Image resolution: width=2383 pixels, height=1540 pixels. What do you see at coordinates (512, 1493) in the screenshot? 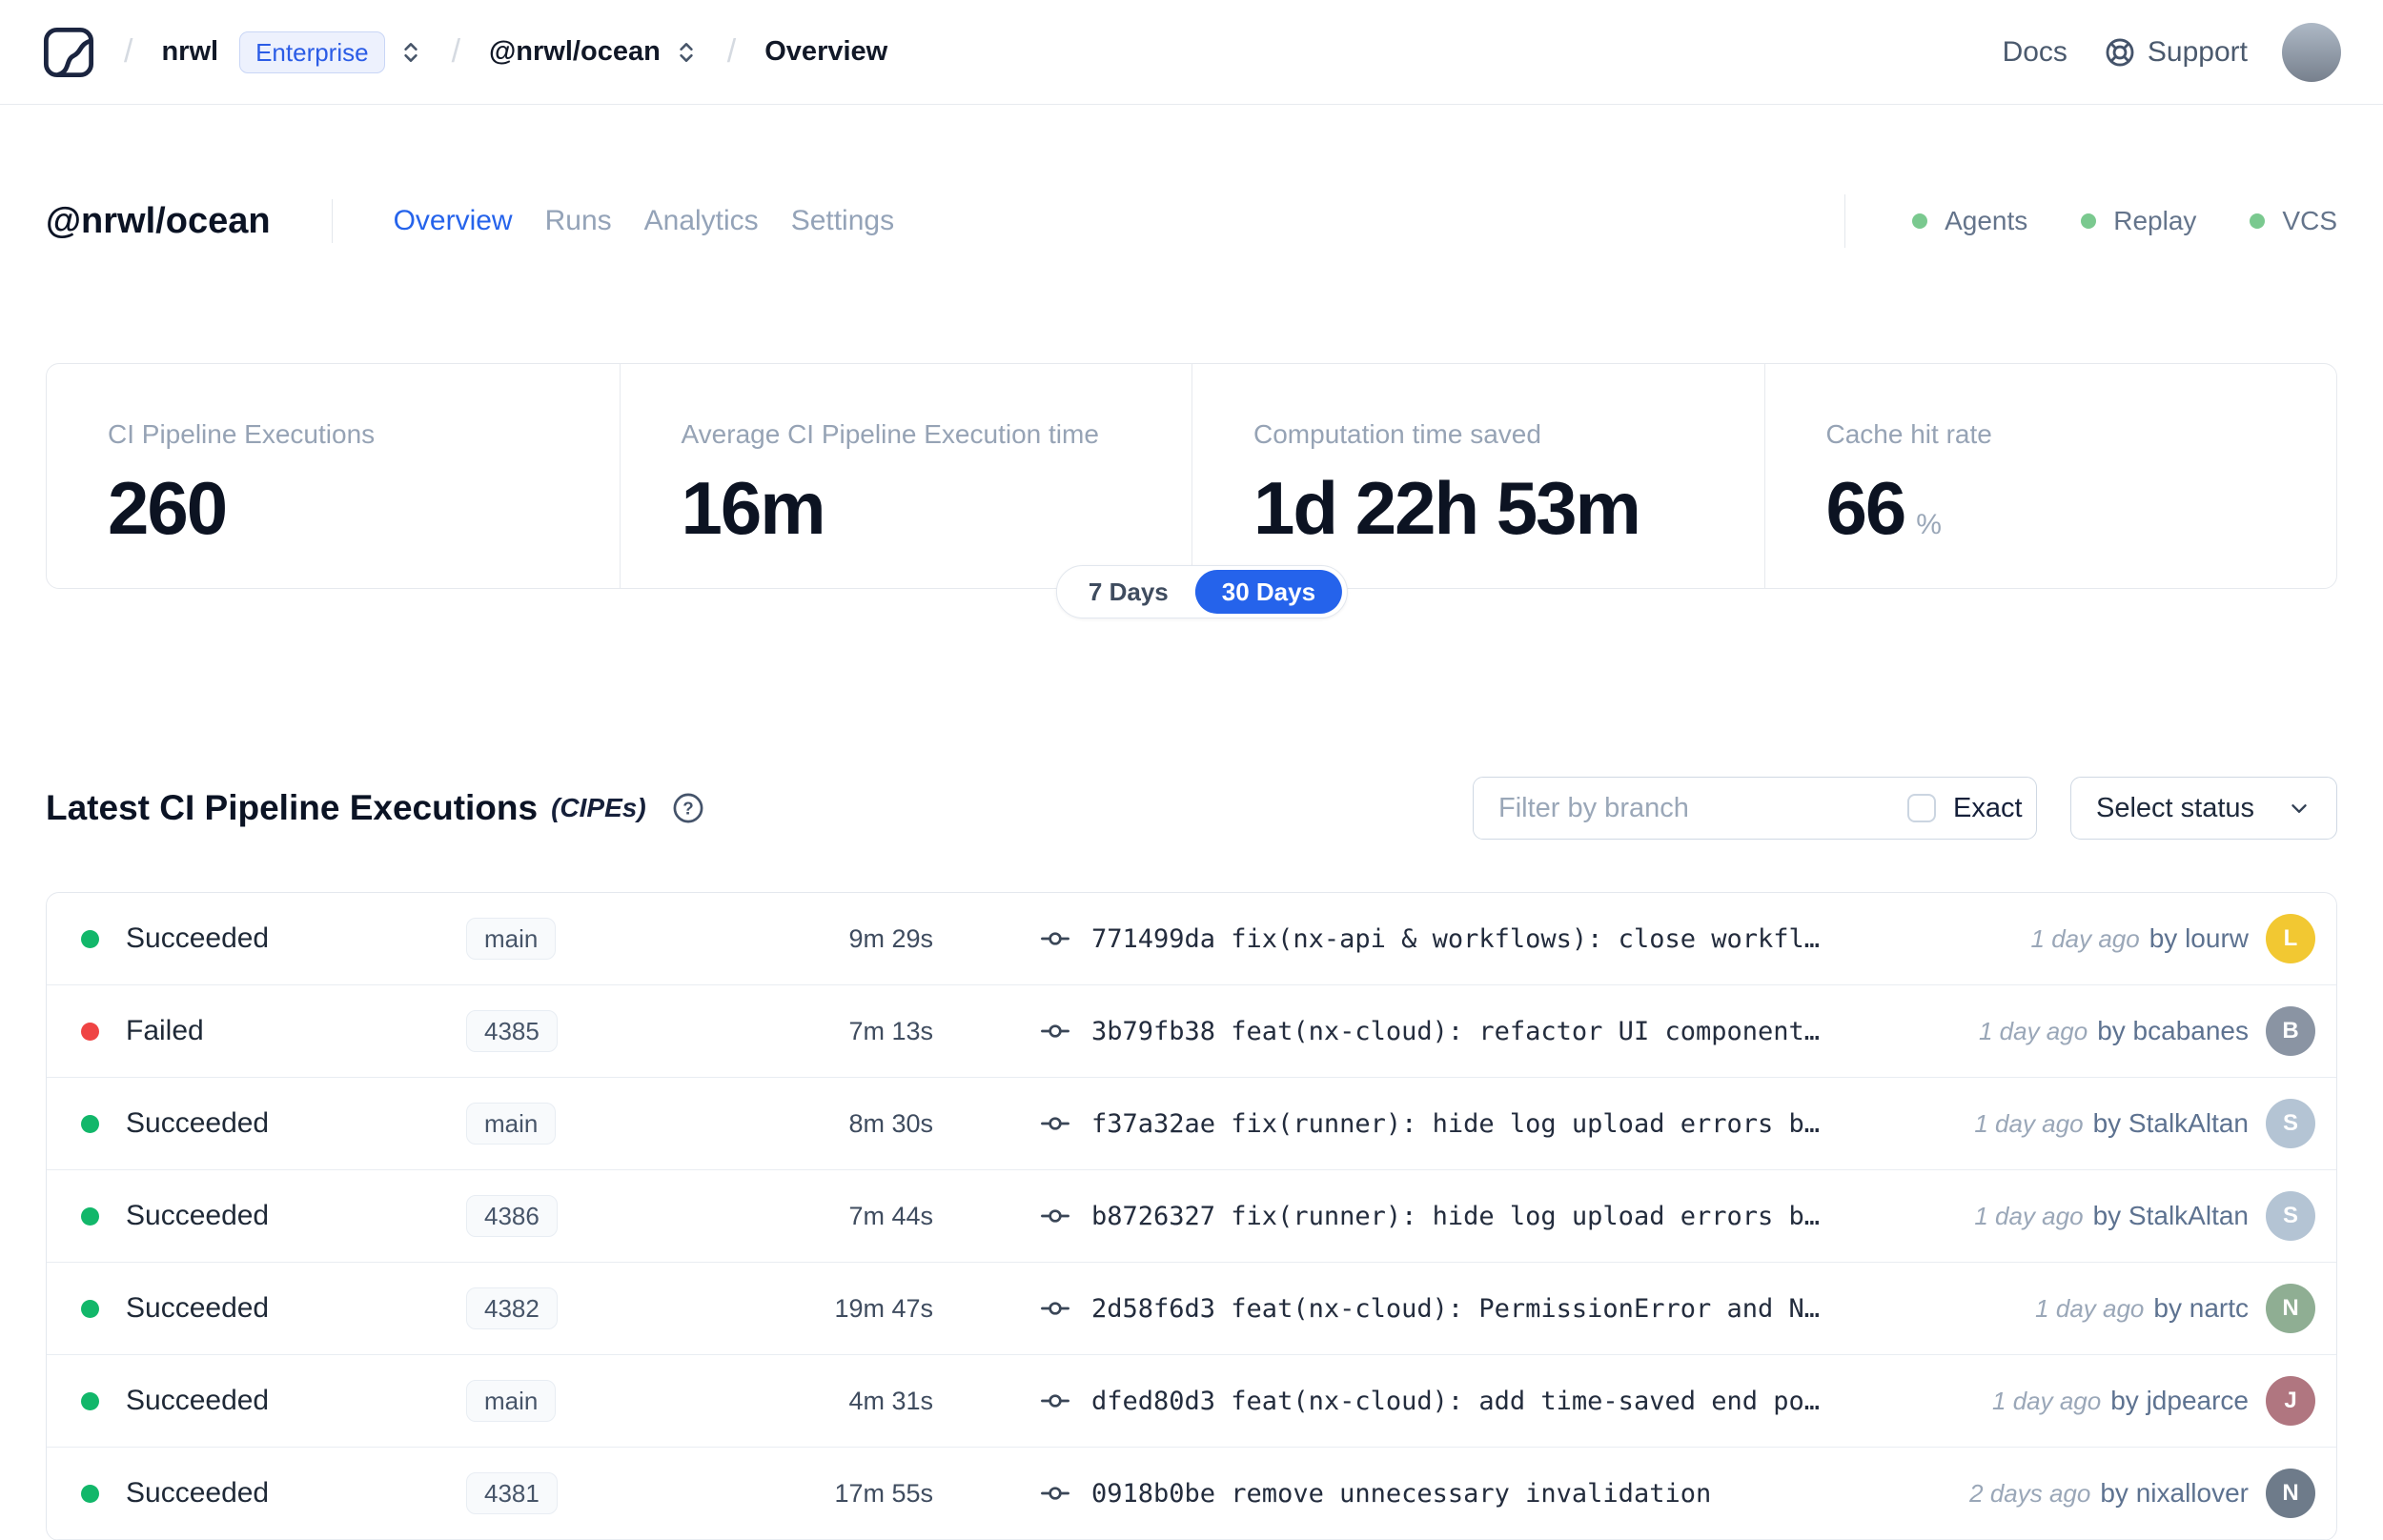
I see `branch-badge: 4381` at bounding box center [512, 1493].